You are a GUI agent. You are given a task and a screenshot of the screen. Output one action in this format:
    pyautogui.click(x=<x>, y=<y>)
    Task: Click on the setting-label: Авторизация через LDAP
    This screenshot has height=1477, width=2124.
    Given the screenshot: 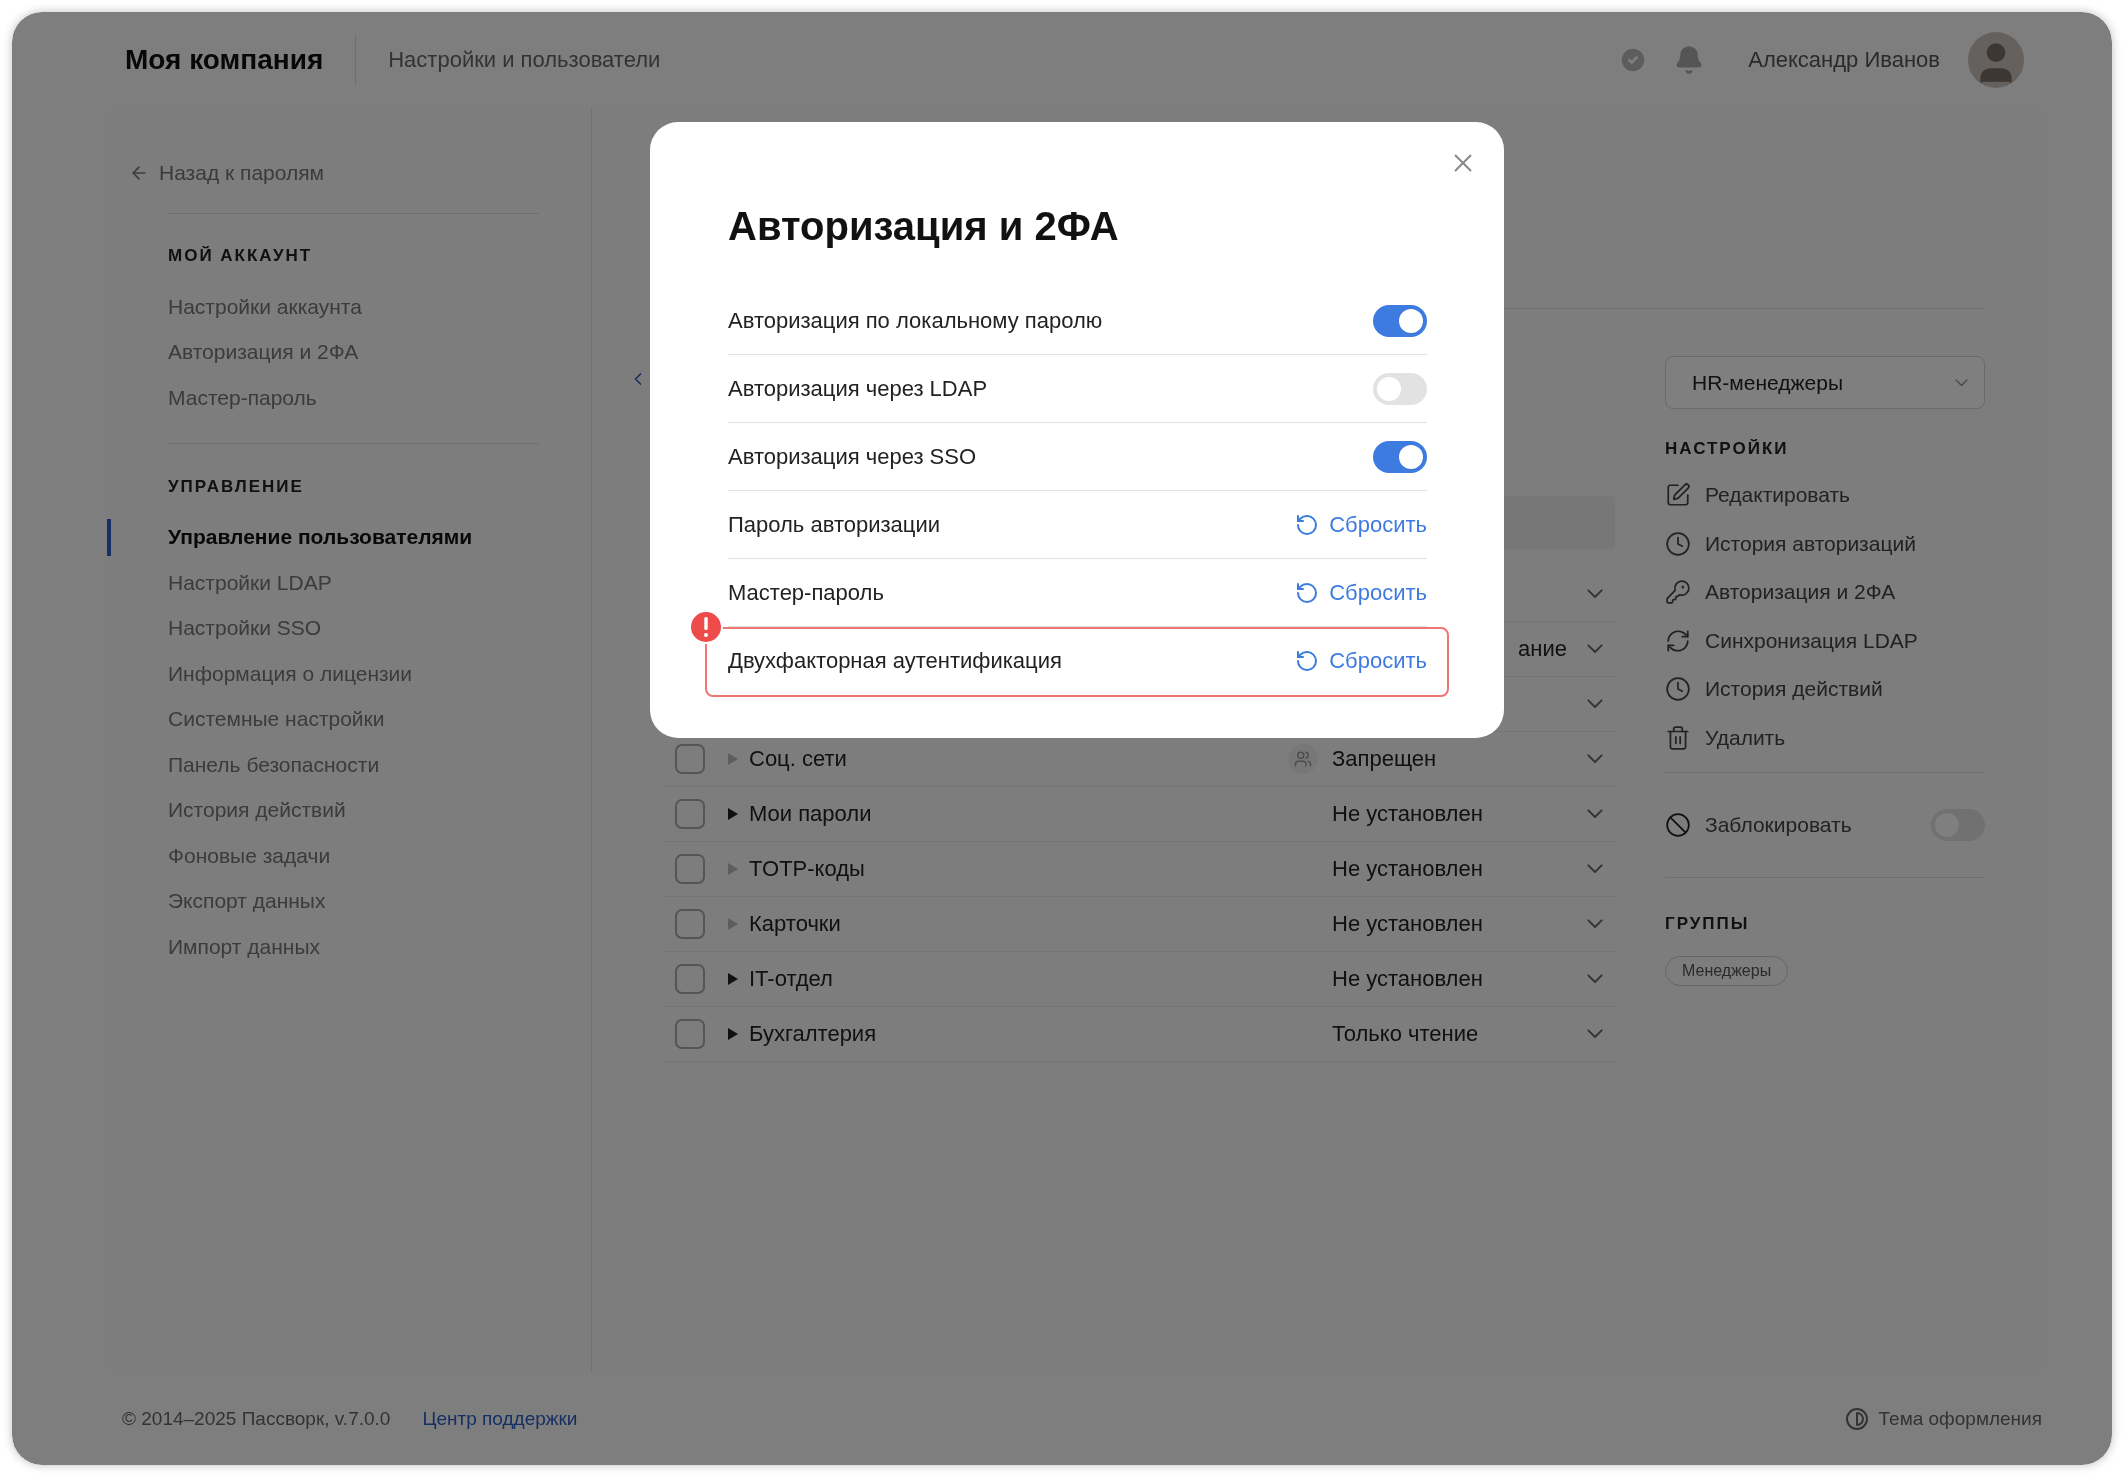 What is the action you would take?
    pyautogui.click(x=858, y=388)
    